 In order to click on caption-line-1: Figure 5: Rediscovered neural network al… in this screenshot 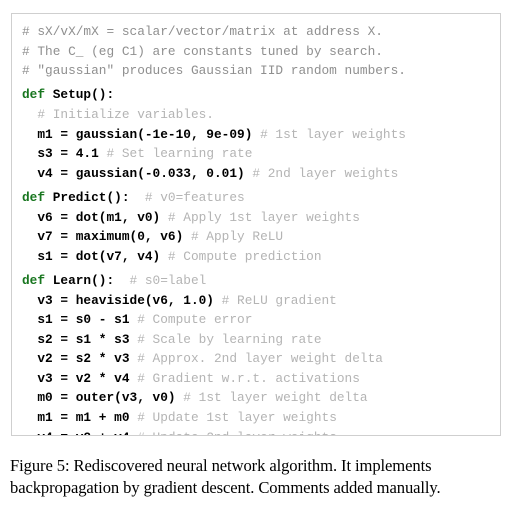, I will do `click(221, 465)`.